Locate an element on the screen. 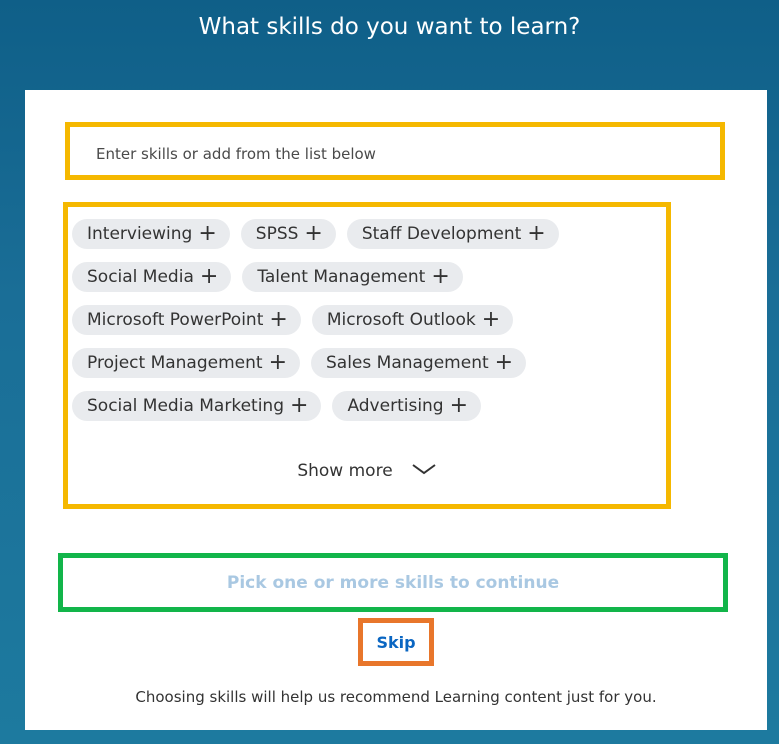 Image resolution: width=779 pixels, height=744 pixels. skip-button: Skip is located at coordinates (395, 642).